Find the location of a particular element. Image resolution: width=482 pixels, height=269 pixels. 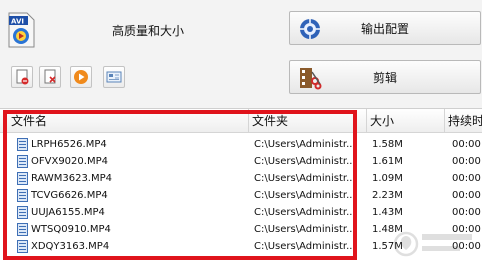

play-button is located at coordinates (81, 77).